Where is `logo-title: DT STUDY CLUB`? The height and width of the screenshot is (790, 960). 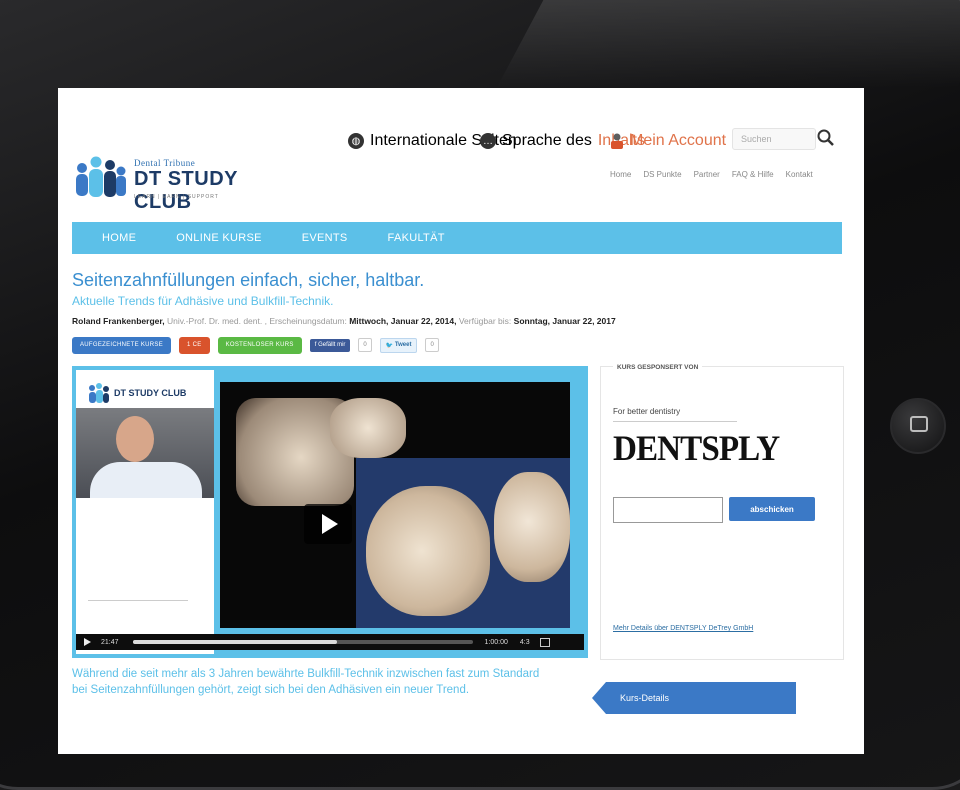 logo-title: DT STUDY CLUB is located at coordinates (186, 190).